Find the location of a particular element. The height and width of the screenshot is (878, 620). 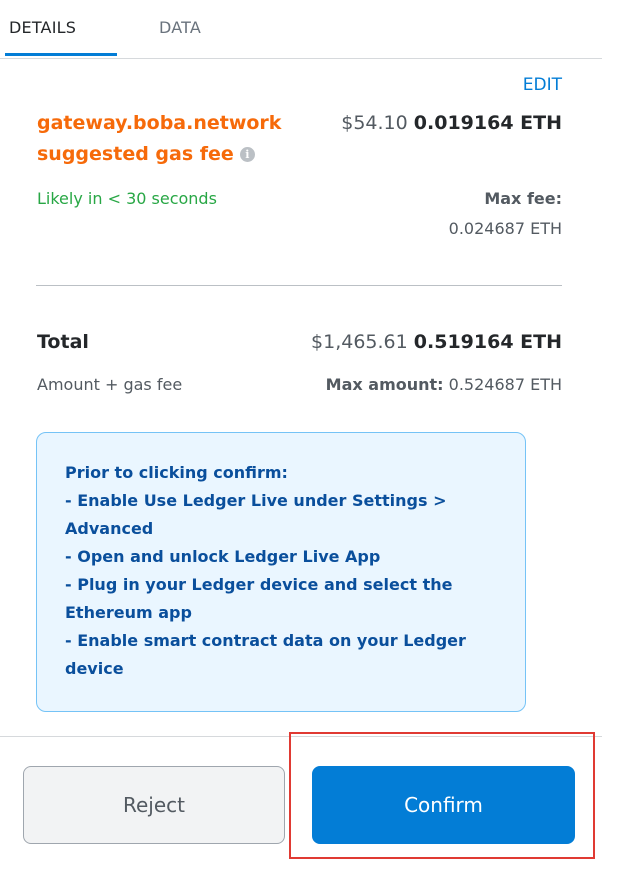

notice-line: Ethereum app is located at coordinates (128, 612).